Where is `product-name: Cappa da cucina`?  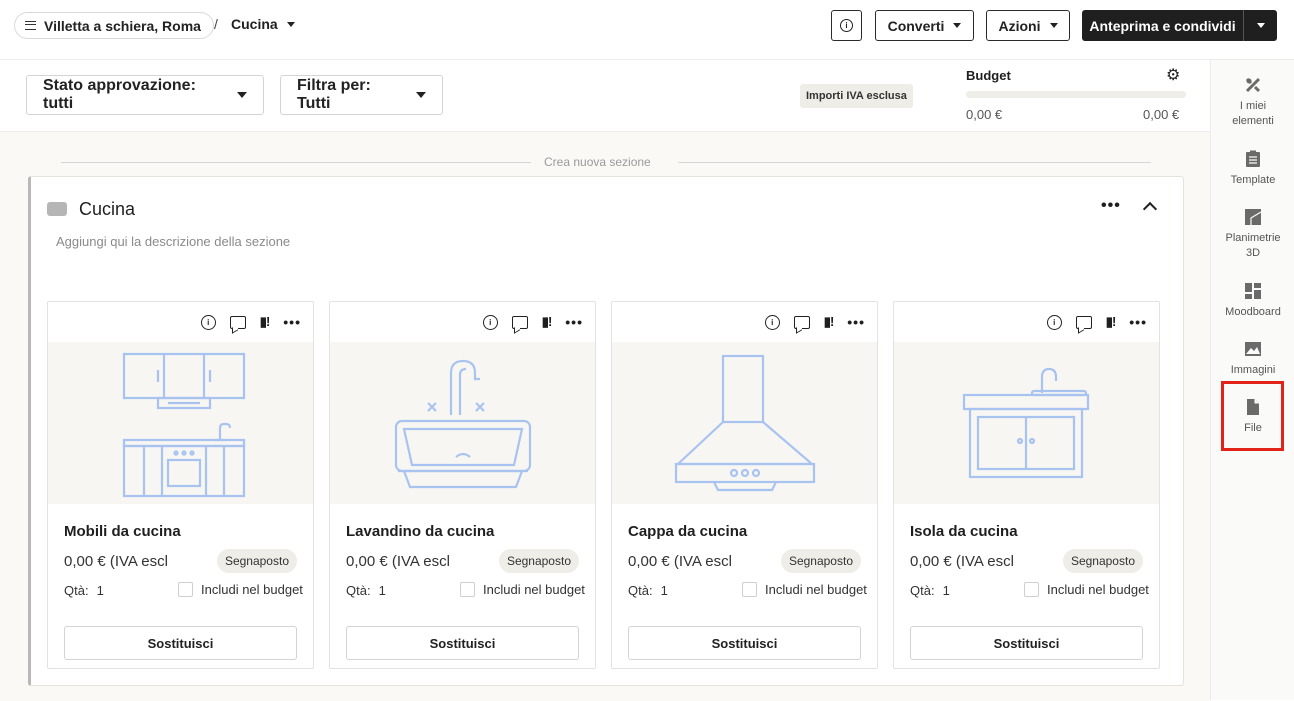
product-name: Cappa da cucina is located at coordinates (687, 531).